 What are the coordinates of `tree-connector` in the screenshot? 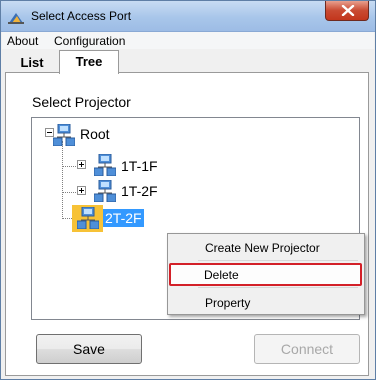 It's located at (62, 180).